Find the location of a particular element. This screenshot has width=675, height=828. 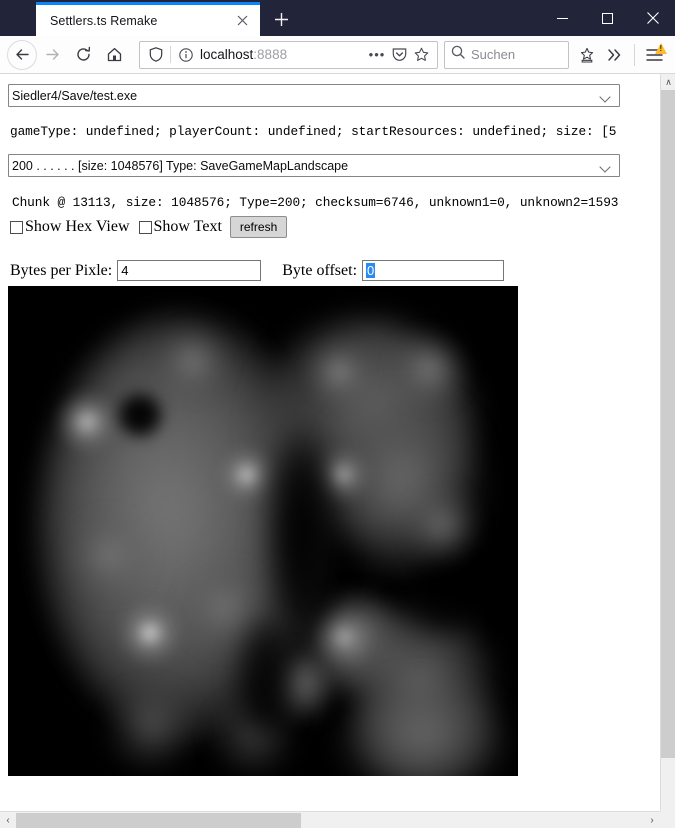

horizontal-scrollbar-thumb is located at coordinates (158, 820).